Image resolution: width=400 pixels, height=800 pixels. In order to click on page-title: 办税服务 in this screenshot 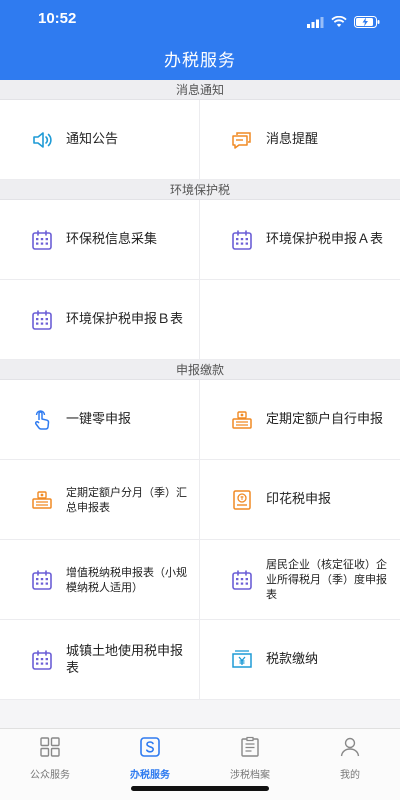, I will do `click(200, 61)`.